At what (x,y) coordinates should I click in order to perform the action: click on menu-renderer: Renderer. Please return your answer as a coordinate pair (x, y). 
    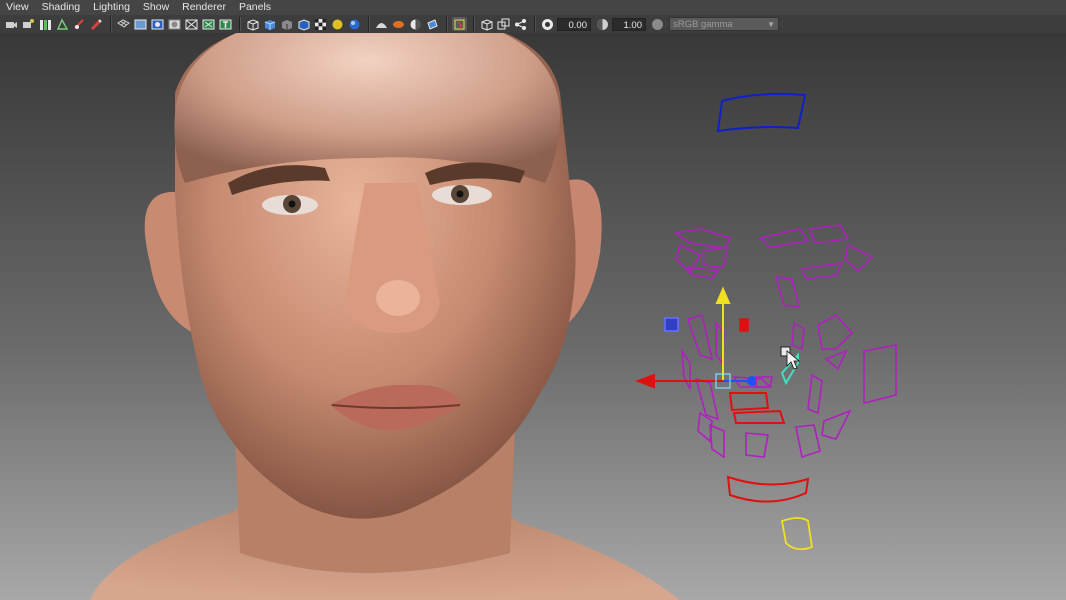
    Looking at the image, I should click on (204, 7).